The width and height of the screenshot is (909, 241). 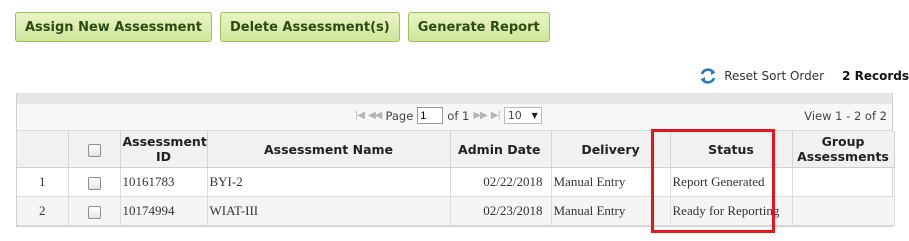 What do you see at coordinates (458, 115) in the screenshot?
I see `page-of-label: of 1` at bounding box center [458, 115].